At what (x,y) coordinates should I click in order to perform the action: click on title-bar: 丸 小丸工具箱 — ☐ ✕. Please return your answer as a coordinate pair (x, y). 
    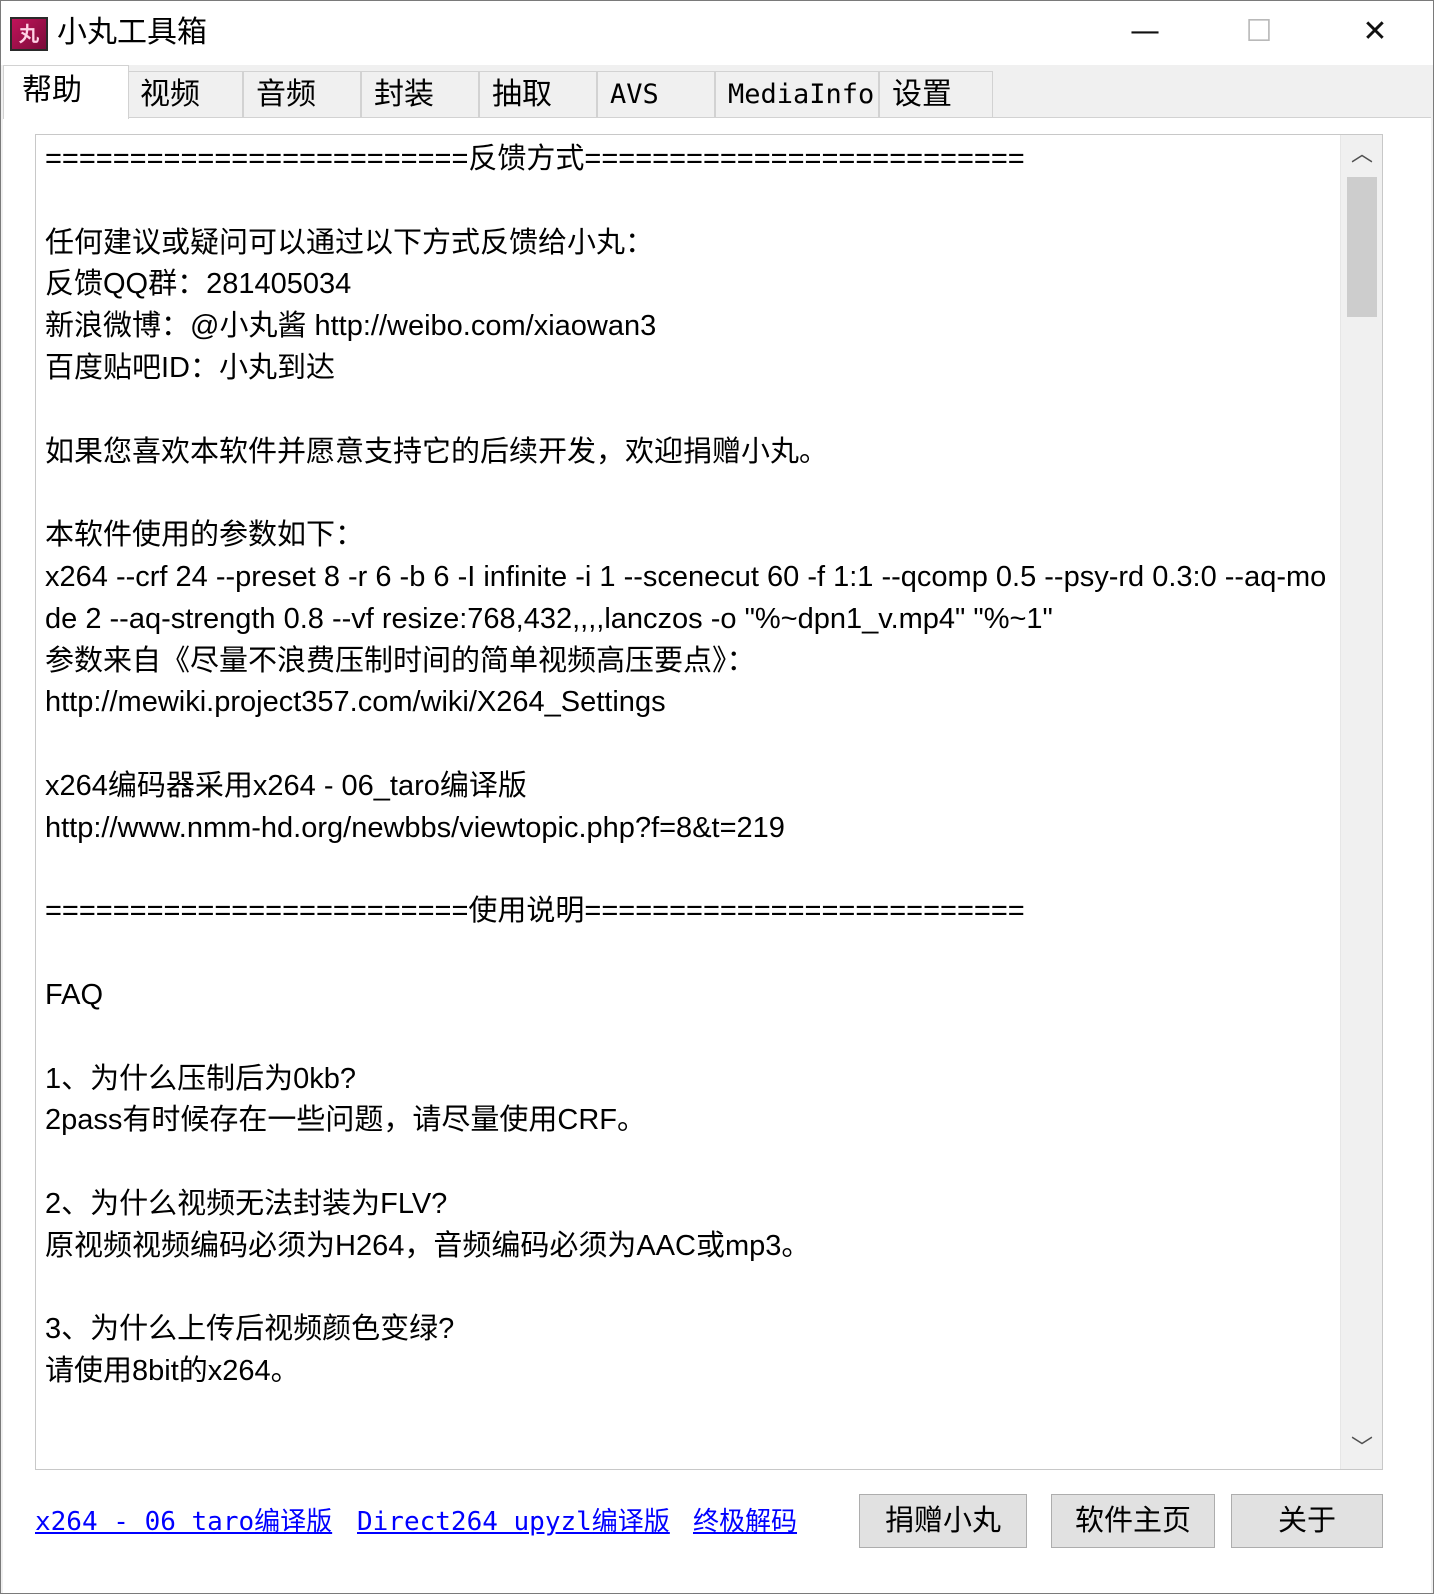
    Looking at the image, I should click on (717, 33).